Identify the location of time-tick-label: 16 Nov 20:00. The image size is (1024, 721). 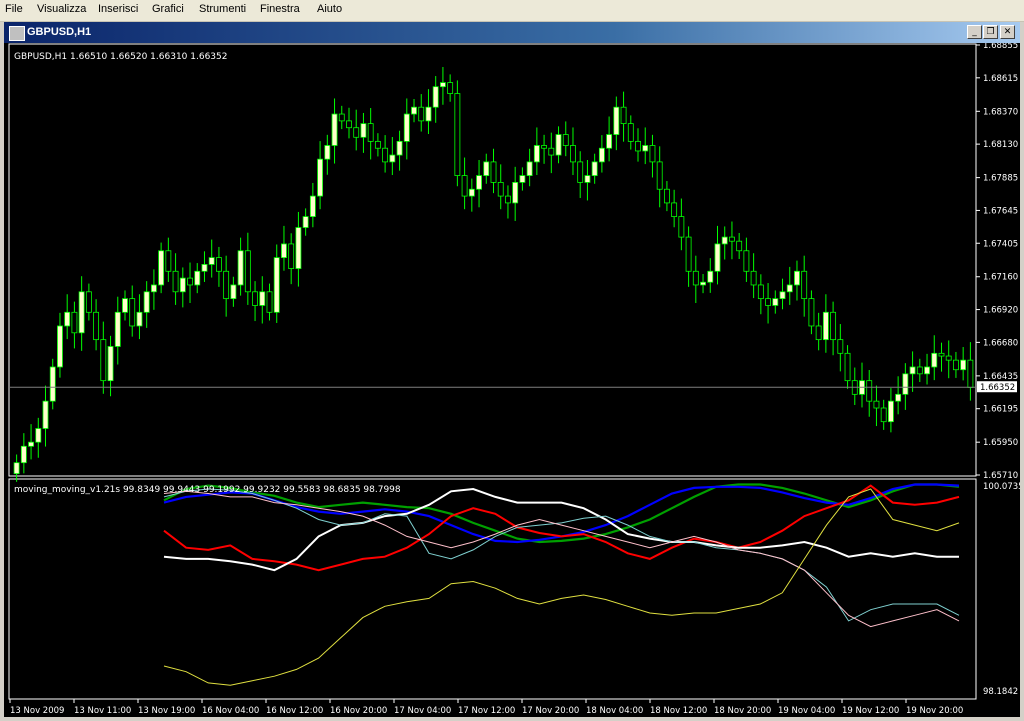
(358, 711).